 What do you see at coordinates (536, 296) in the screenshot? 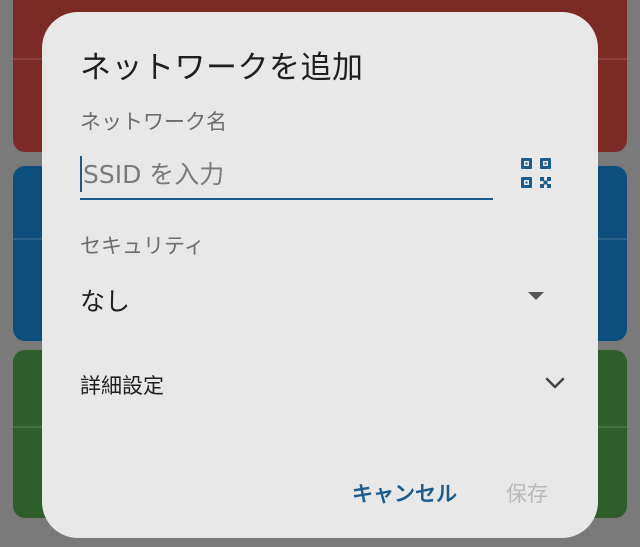
I see `dropdown-arrow-icon` at bounding box center [536, 296].